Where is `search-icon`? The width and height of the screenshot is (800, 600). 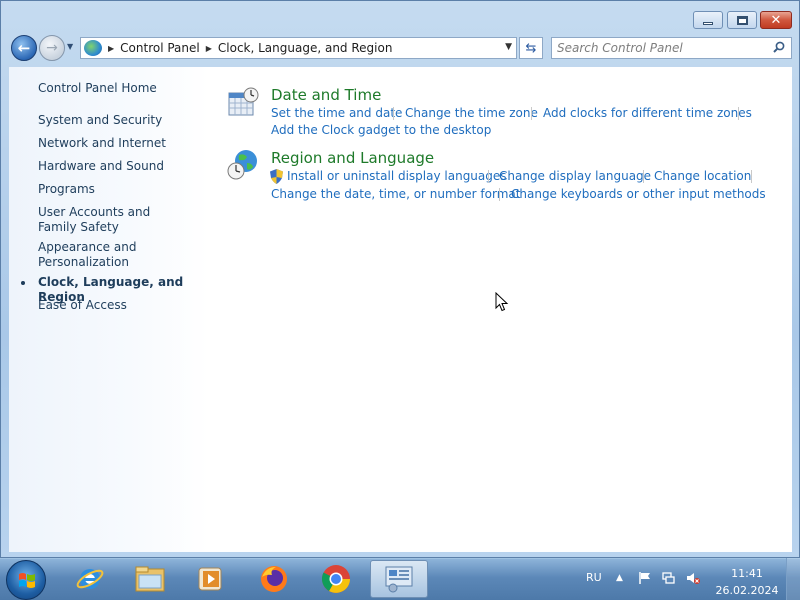 search-icon is located at coordinates (779, 47).